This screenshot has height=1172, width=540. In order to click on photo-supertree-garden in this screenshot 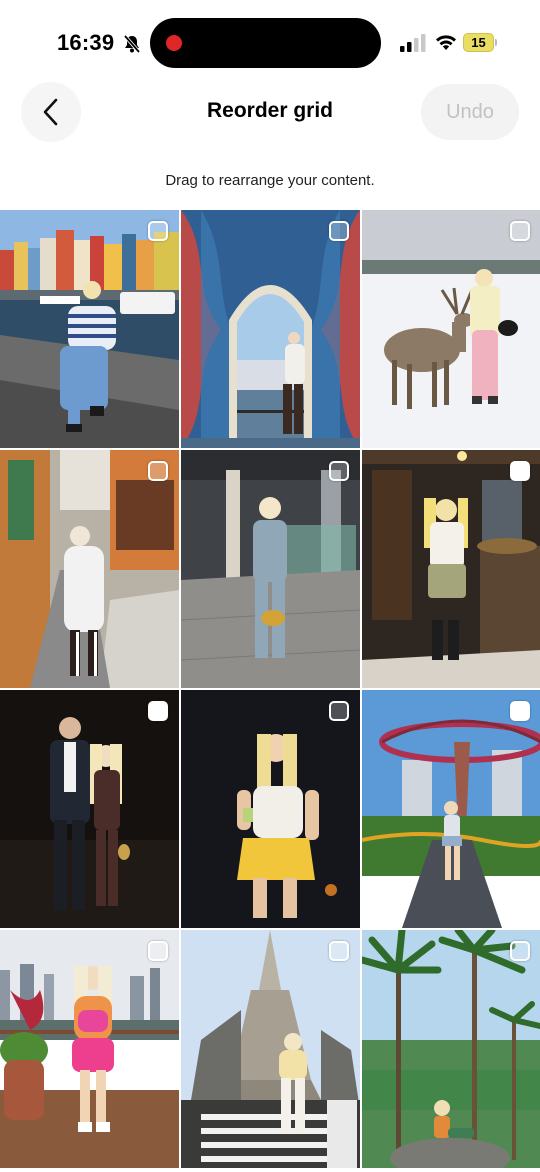, I will do `click(451, 809)`.